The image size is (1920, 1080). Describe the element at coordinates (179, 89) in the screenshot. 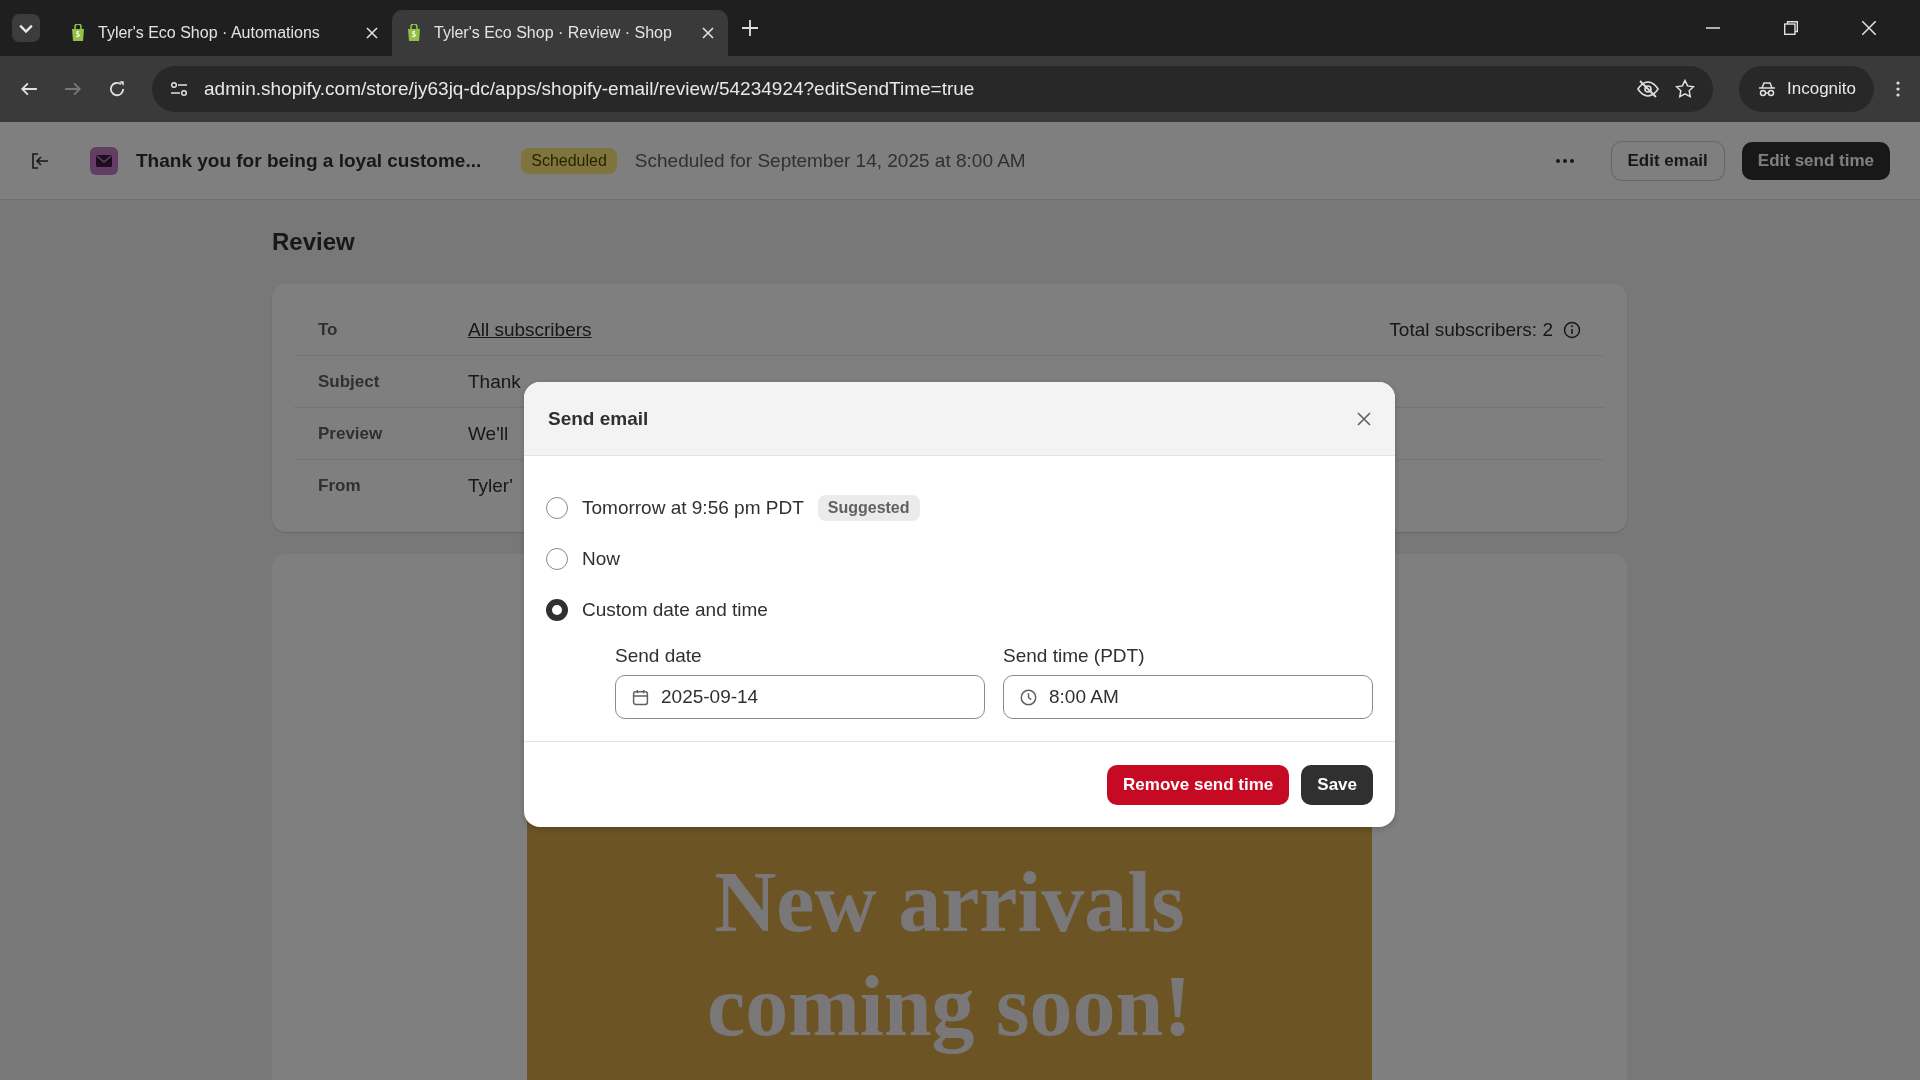

I see `site-settings-icon` at that location.